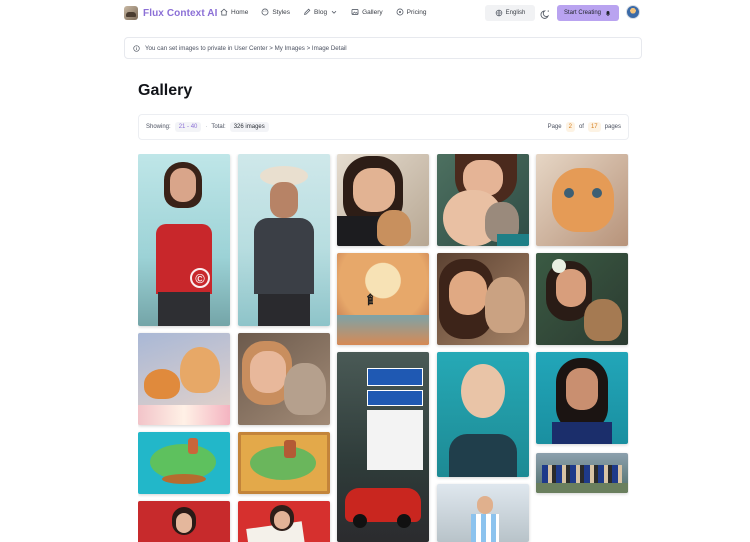  I want to click on current-page-badge: 2, so click(570, 127).